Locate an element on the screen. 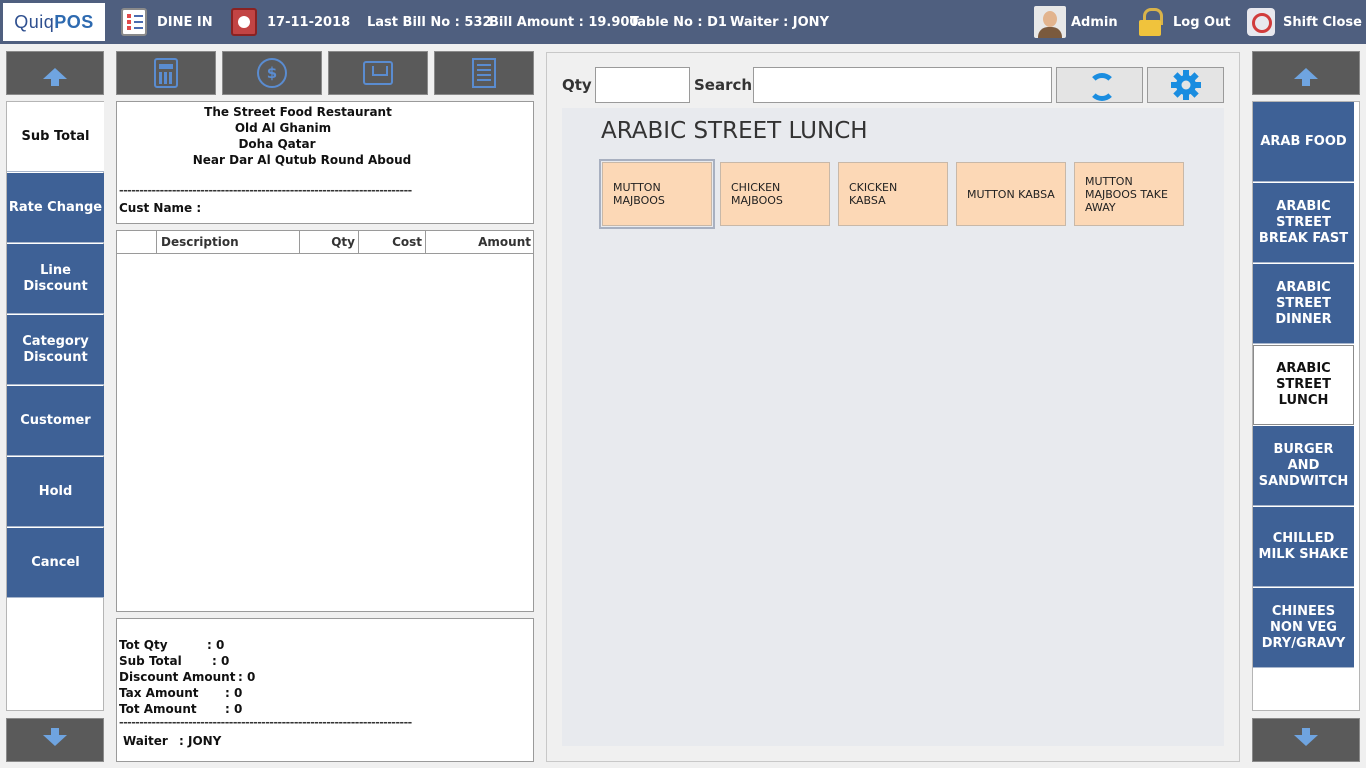 The image size is (1366, 768). calculator-button is located at coordinates (166, 73).